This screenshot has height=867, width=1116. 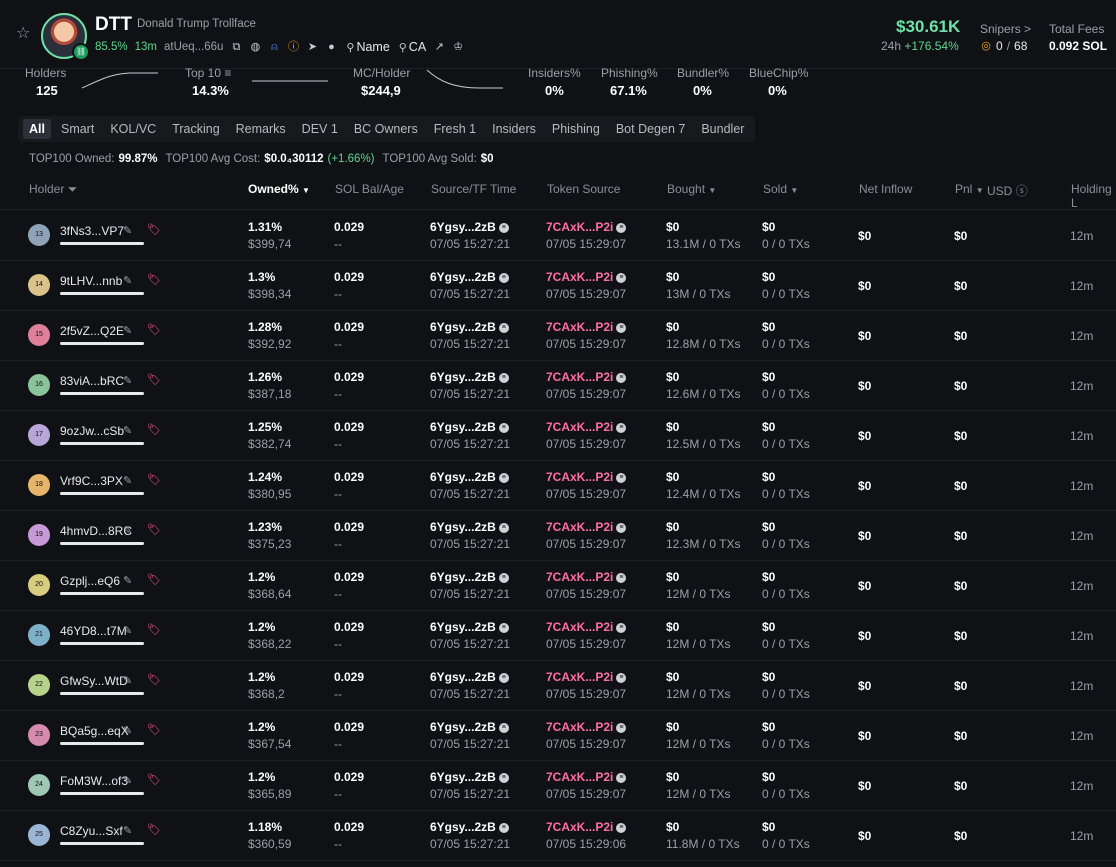 I want to click on holder-address: C8Zyu...Sxf, so click(x=91, y=831).